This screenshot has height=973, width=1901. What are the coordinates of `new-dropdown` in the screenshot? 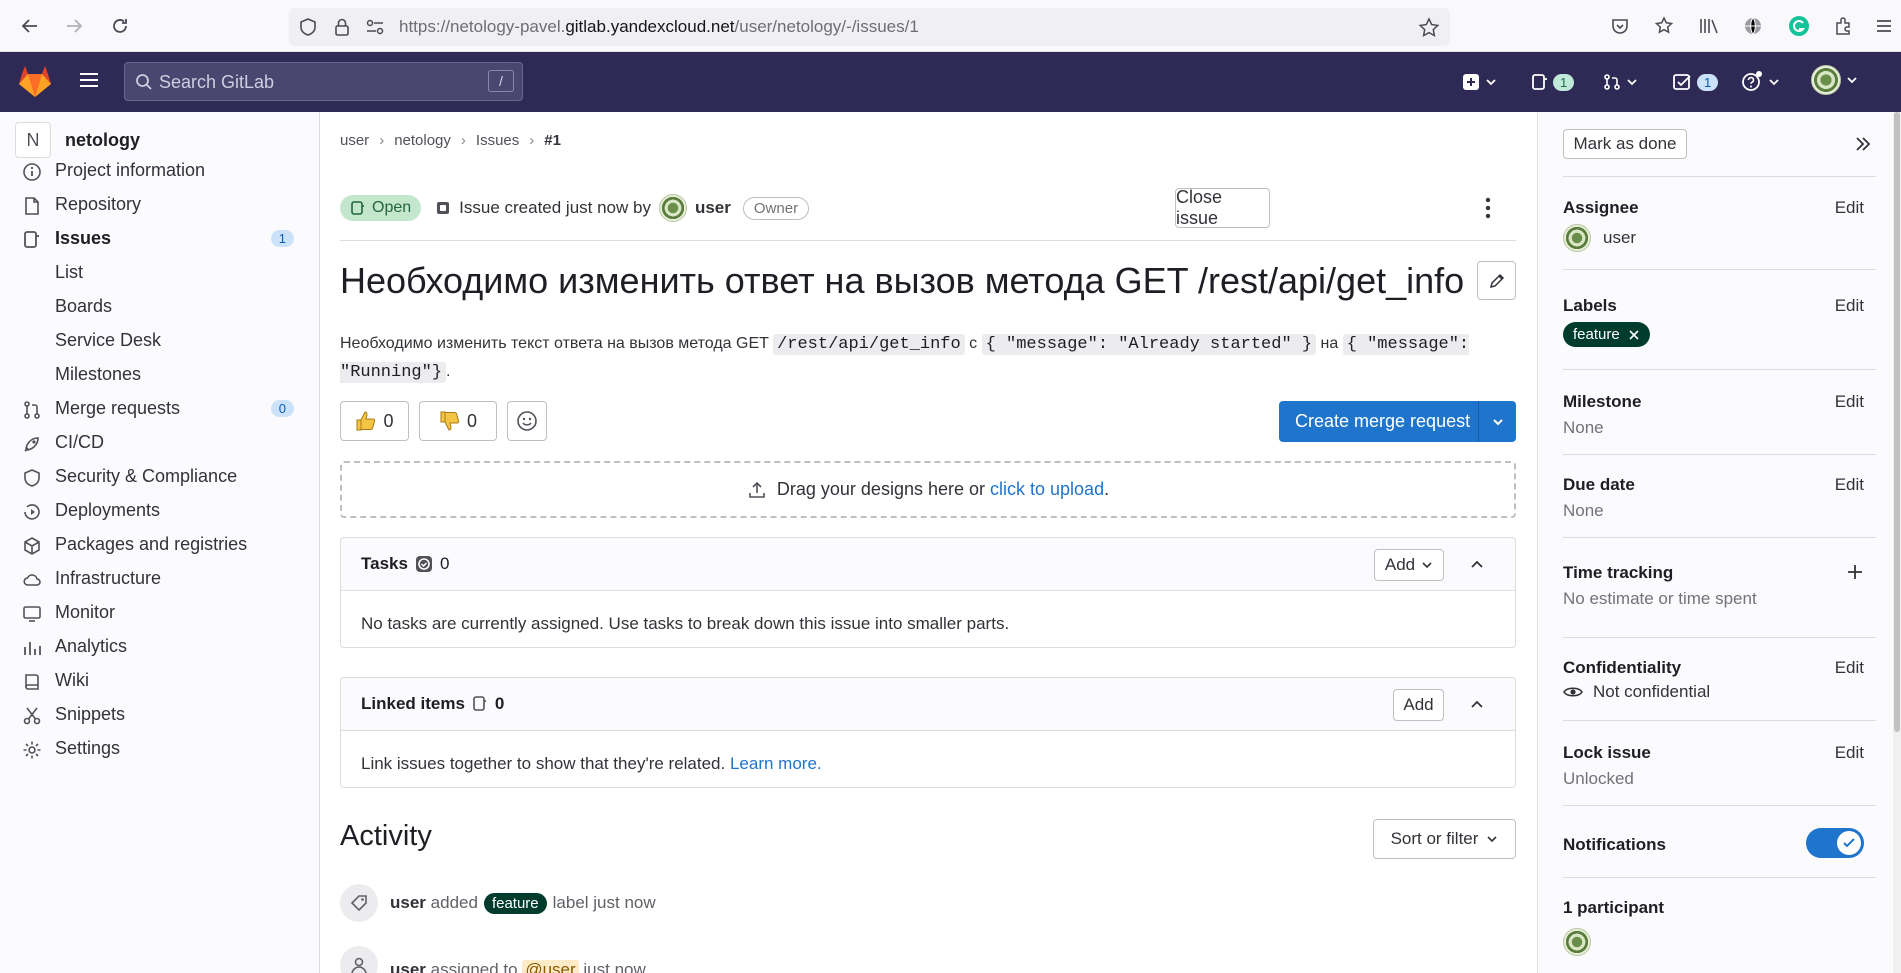 It's located at (1480, 82).